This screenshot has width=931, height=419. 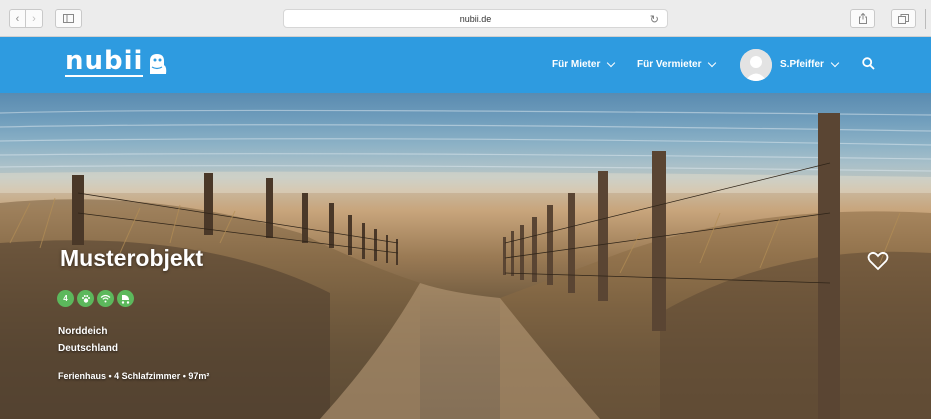 I want to click on baby-icon, so click(x=125, y=298).